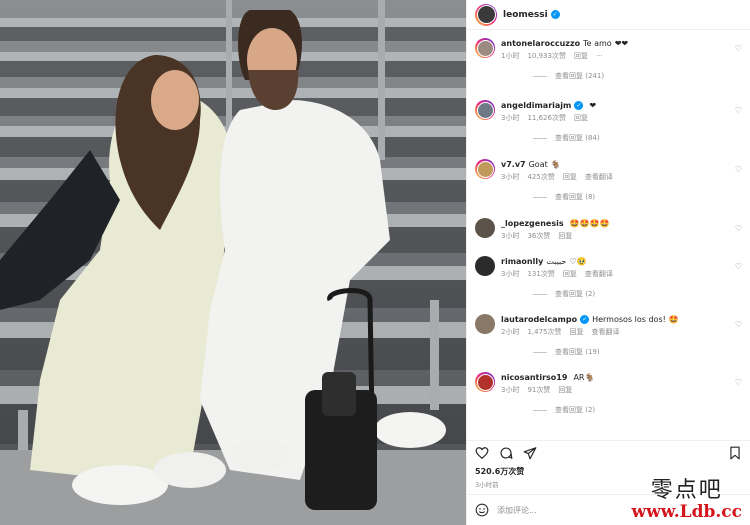 This screenshot has height=525, width=750. What do you see at coordinates (487, 485) in the screenshot?
I see `post-time: 3小时前` at bounding box center [487, 485].